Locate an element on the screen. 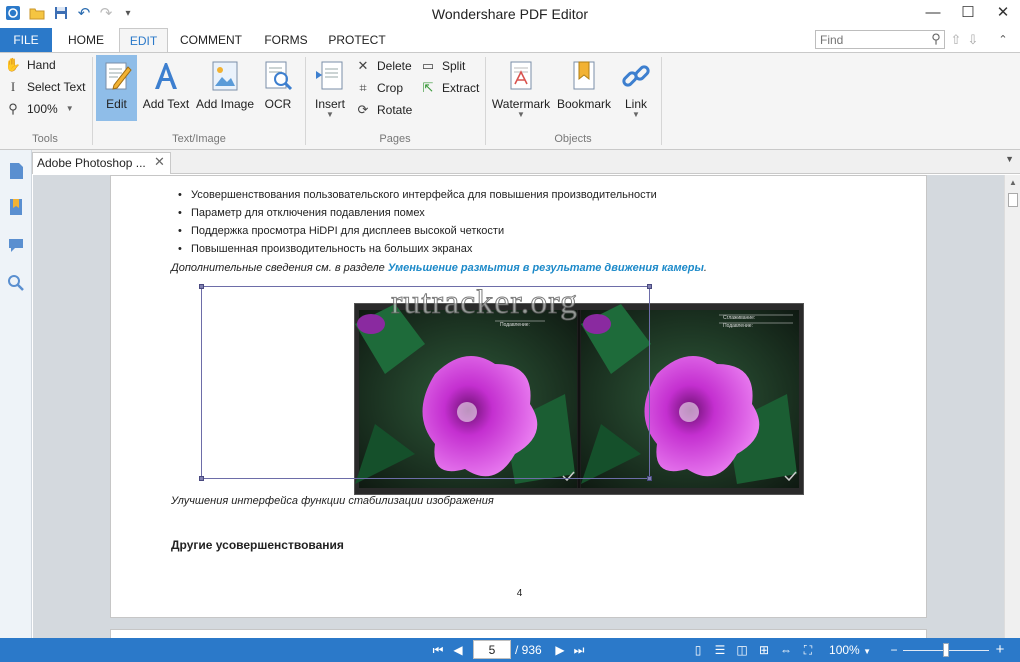 The image size is (1020, 662). next-page-icon: ▶ is located at coordinates (560, 650).